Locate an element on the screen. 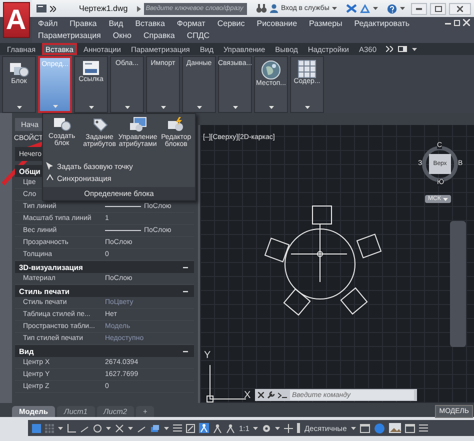  cross-icon is located at coordinates (119, 428).